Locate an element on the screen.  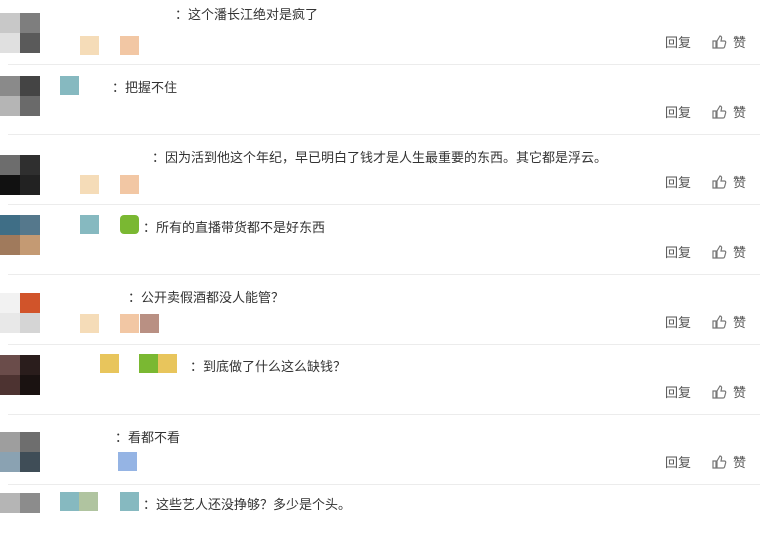
comment-item: ：到底做了什么这么缺钱？ 回复 赞 is located at coordinates (384, 380).